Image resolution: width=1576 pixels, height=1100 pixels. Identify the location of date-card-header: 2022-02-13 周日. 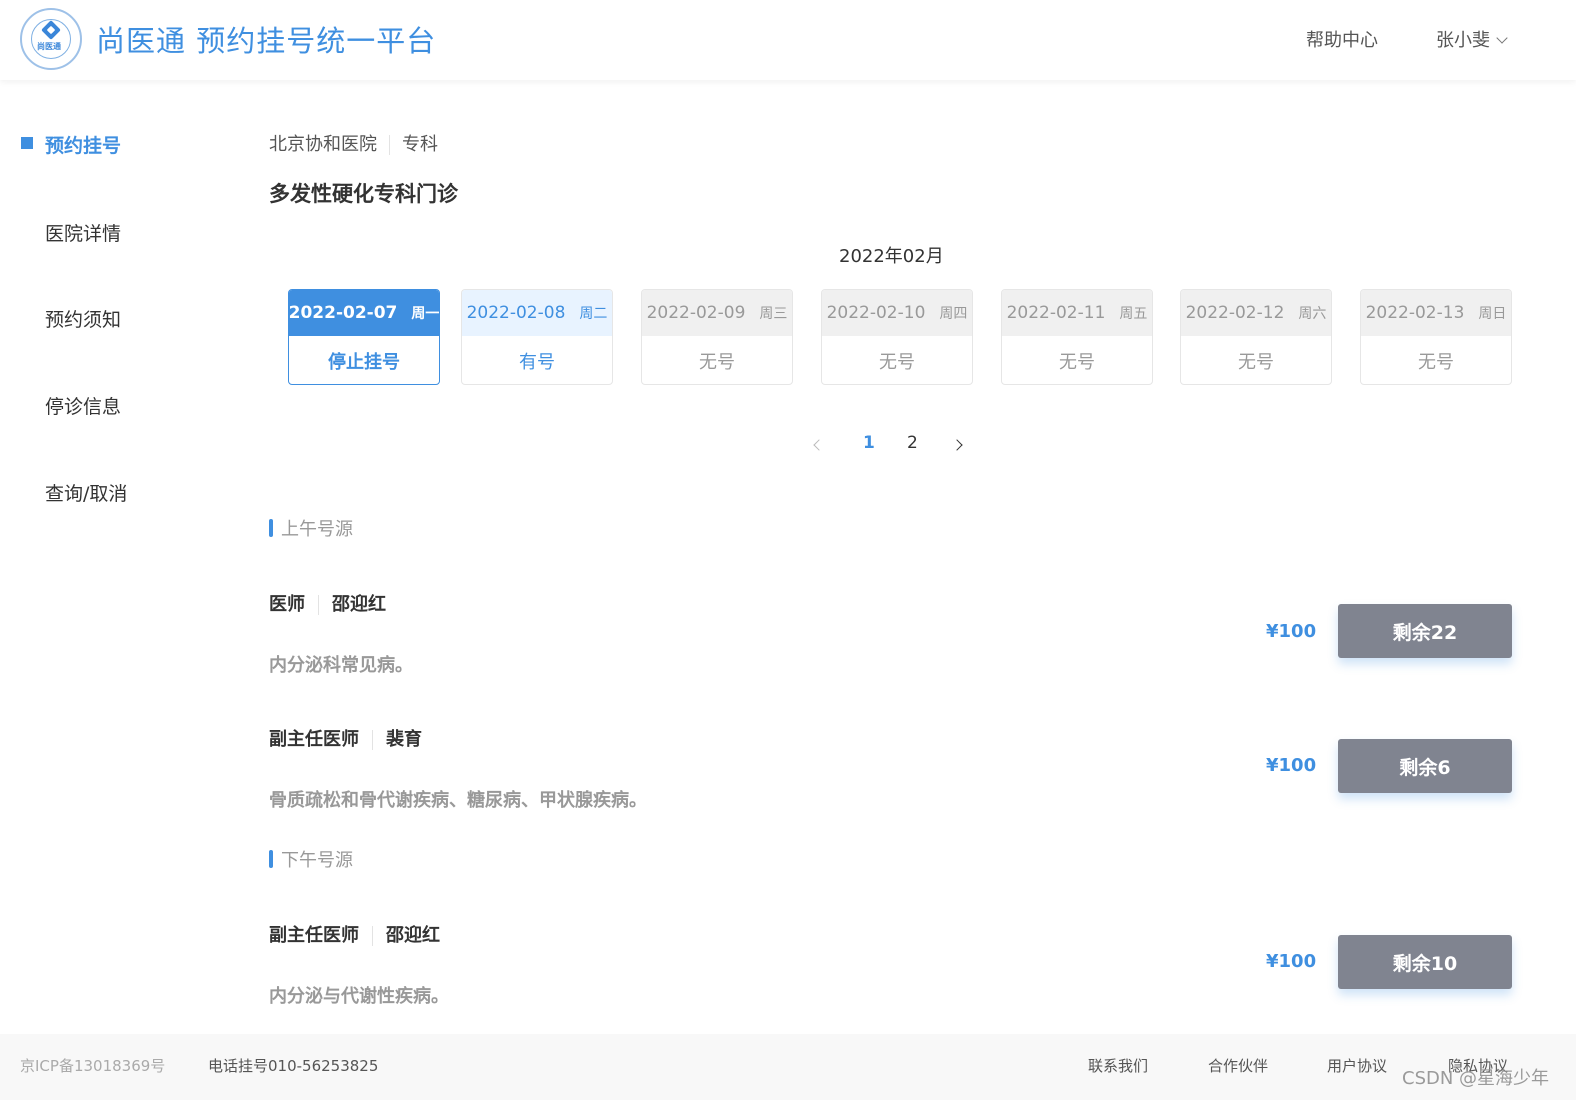
(1436, 313).